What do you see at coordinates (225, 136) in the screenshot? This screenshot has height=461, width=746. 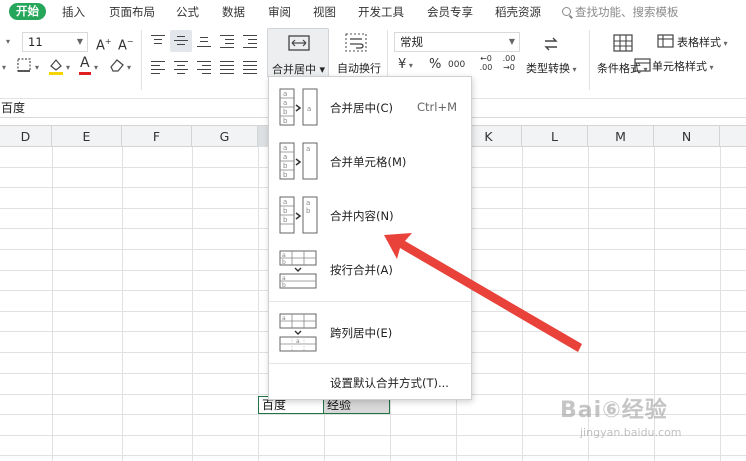 I see `column-header-g: G` at bounding box center [225, 136].